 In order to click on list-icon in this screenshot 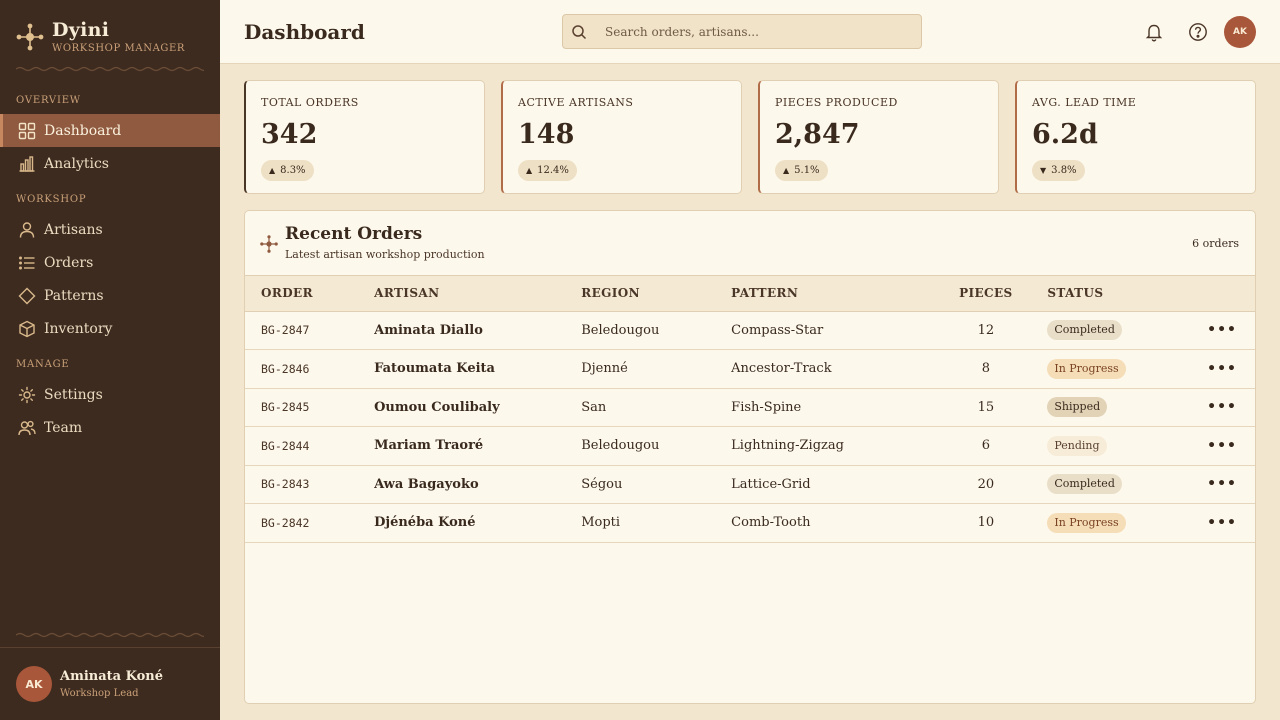, I will do `click(27, 263)`.